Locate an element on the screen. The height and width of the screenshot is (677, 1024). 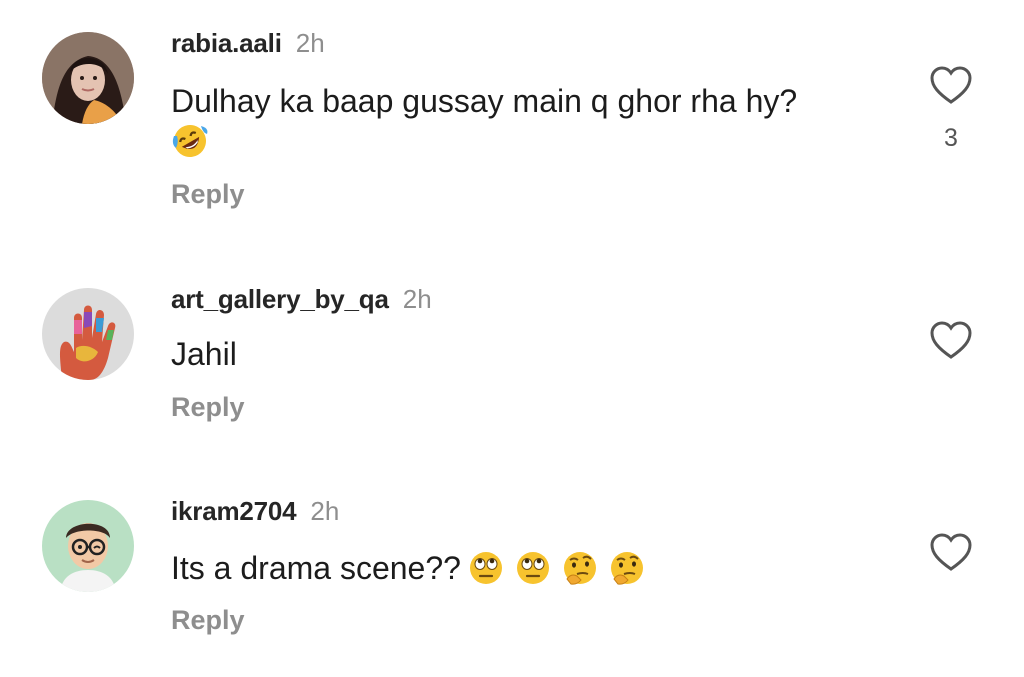
like-count: 3 is located at coordinates (951, 138).